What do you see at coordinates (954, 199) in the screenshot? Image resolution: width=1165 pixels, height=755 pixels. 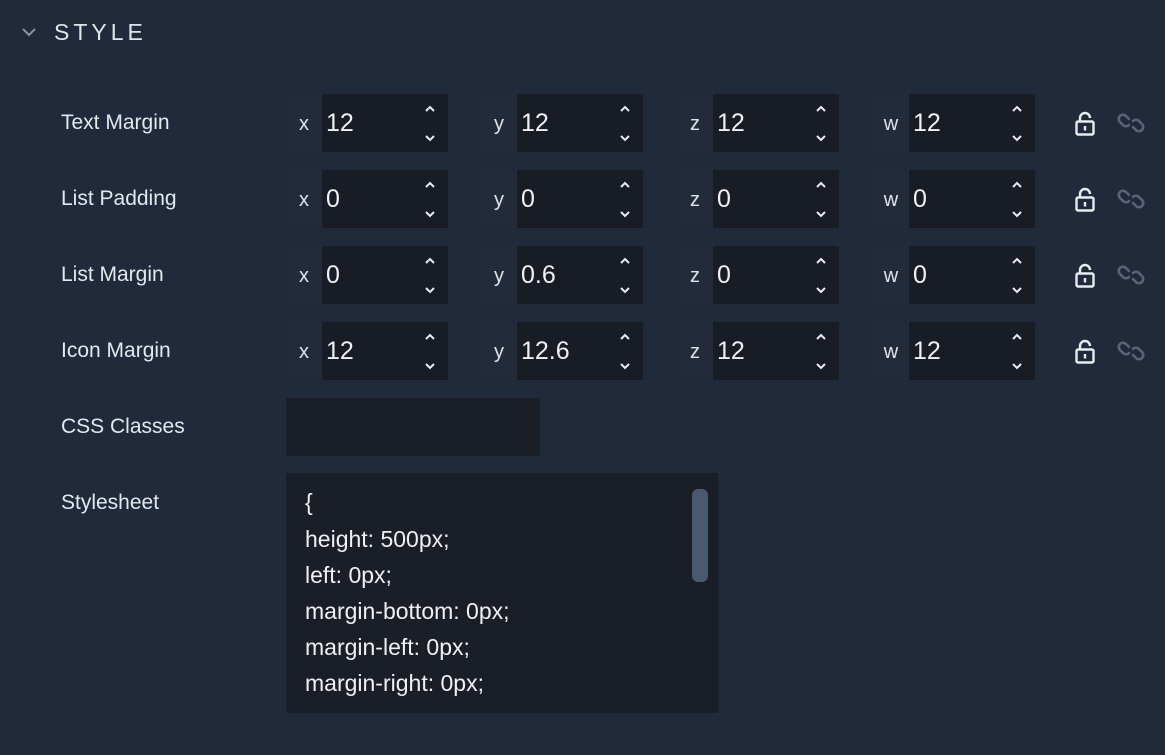 I see `list-padding-w-input: 0` at bounding box center [954, 199].